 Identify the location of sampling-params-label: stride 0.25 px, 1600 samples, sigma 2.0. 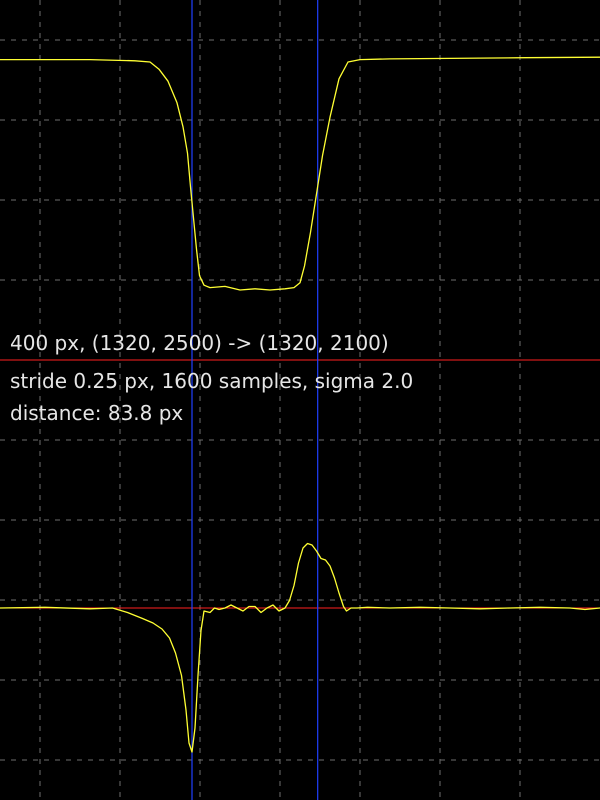
(212, 381).